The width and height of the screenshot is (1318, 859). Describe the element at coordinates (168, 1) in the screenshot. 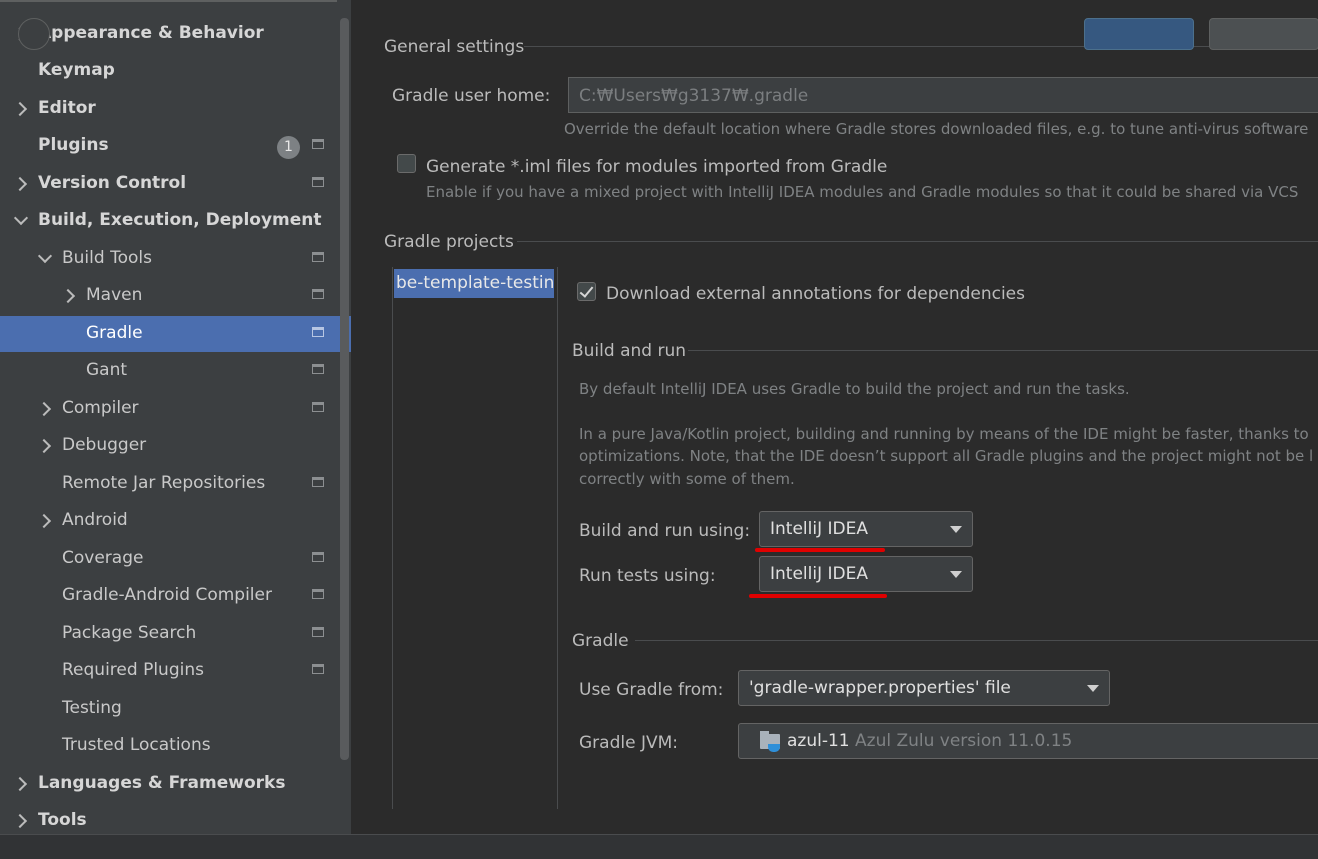

I see `tree-top-border` at that location.